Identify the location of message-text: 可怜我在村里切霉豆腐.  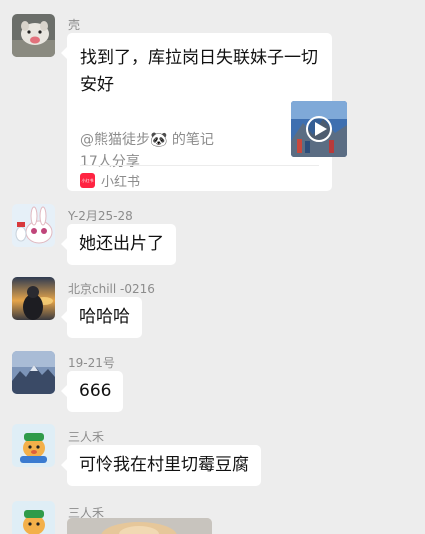
(164, 465).